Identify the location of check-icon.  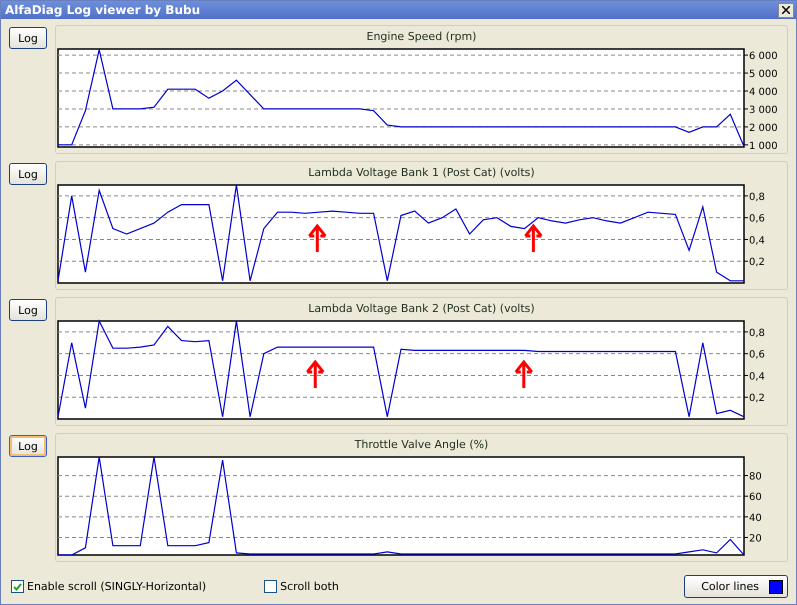
(17, 586).